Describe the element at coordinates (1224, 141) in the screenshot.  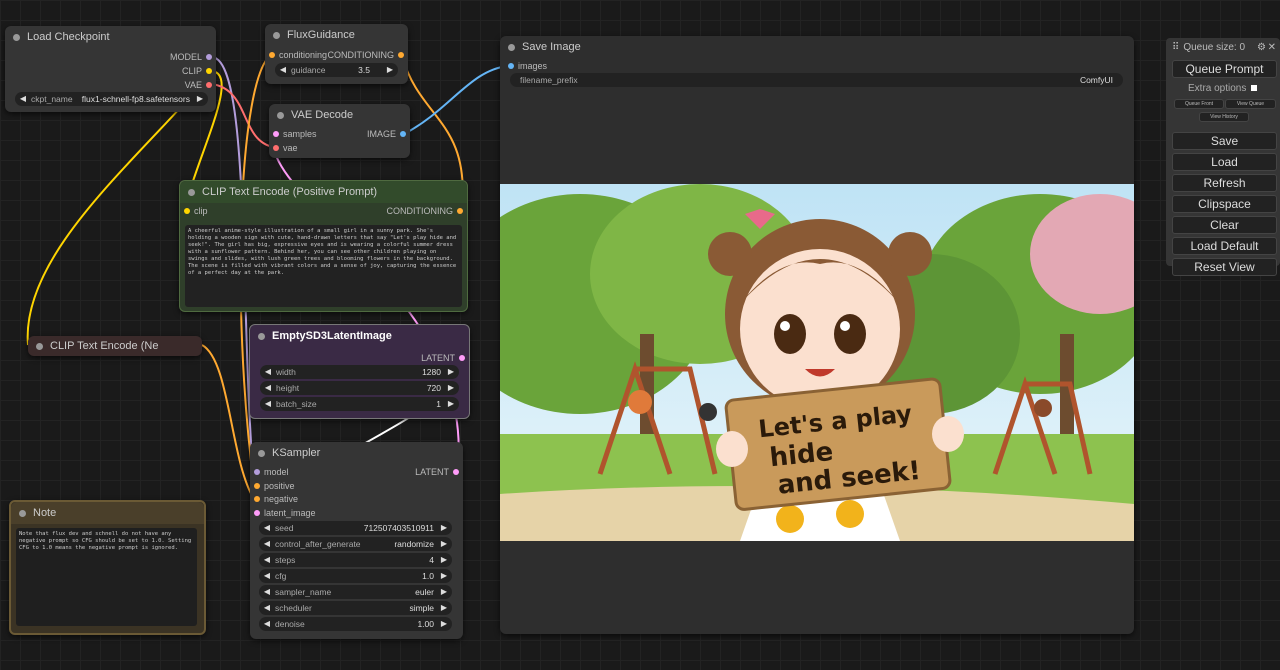
I see `save-button: Save` at that location.